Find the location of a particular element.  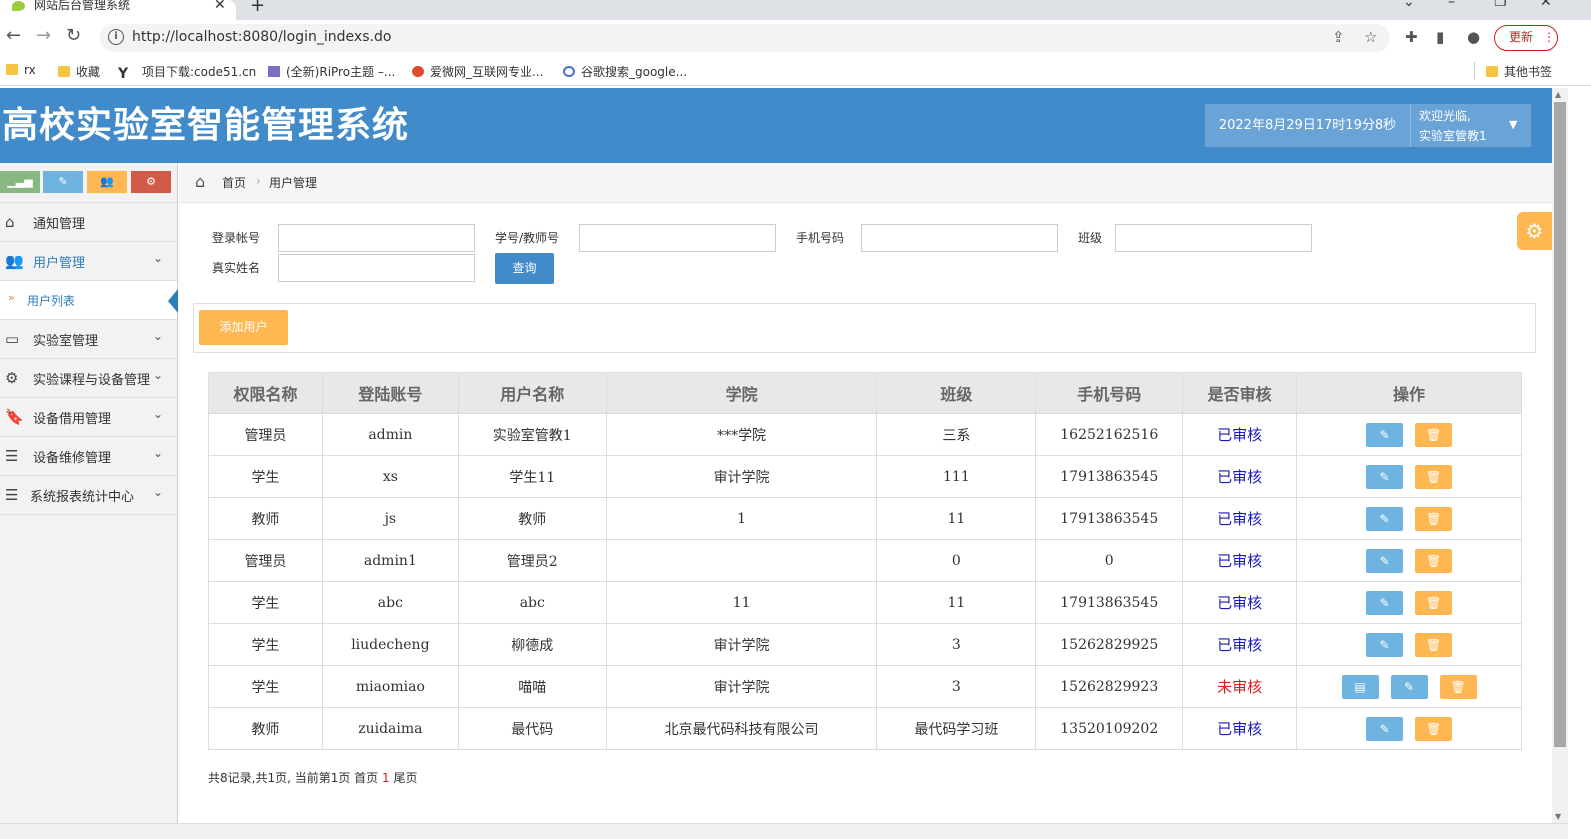

app-title: 高校实验室智能管理系统 is located at coordinates (206, 125).